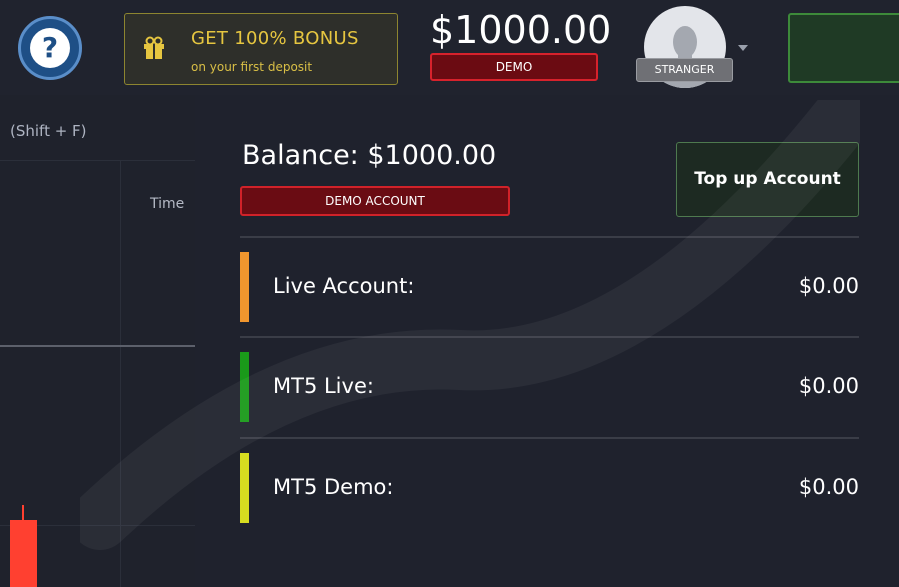 Image resolution: width=899 pixels, height=587 pixels. I want to click on account-name: Live Account:, so click(344, 286).